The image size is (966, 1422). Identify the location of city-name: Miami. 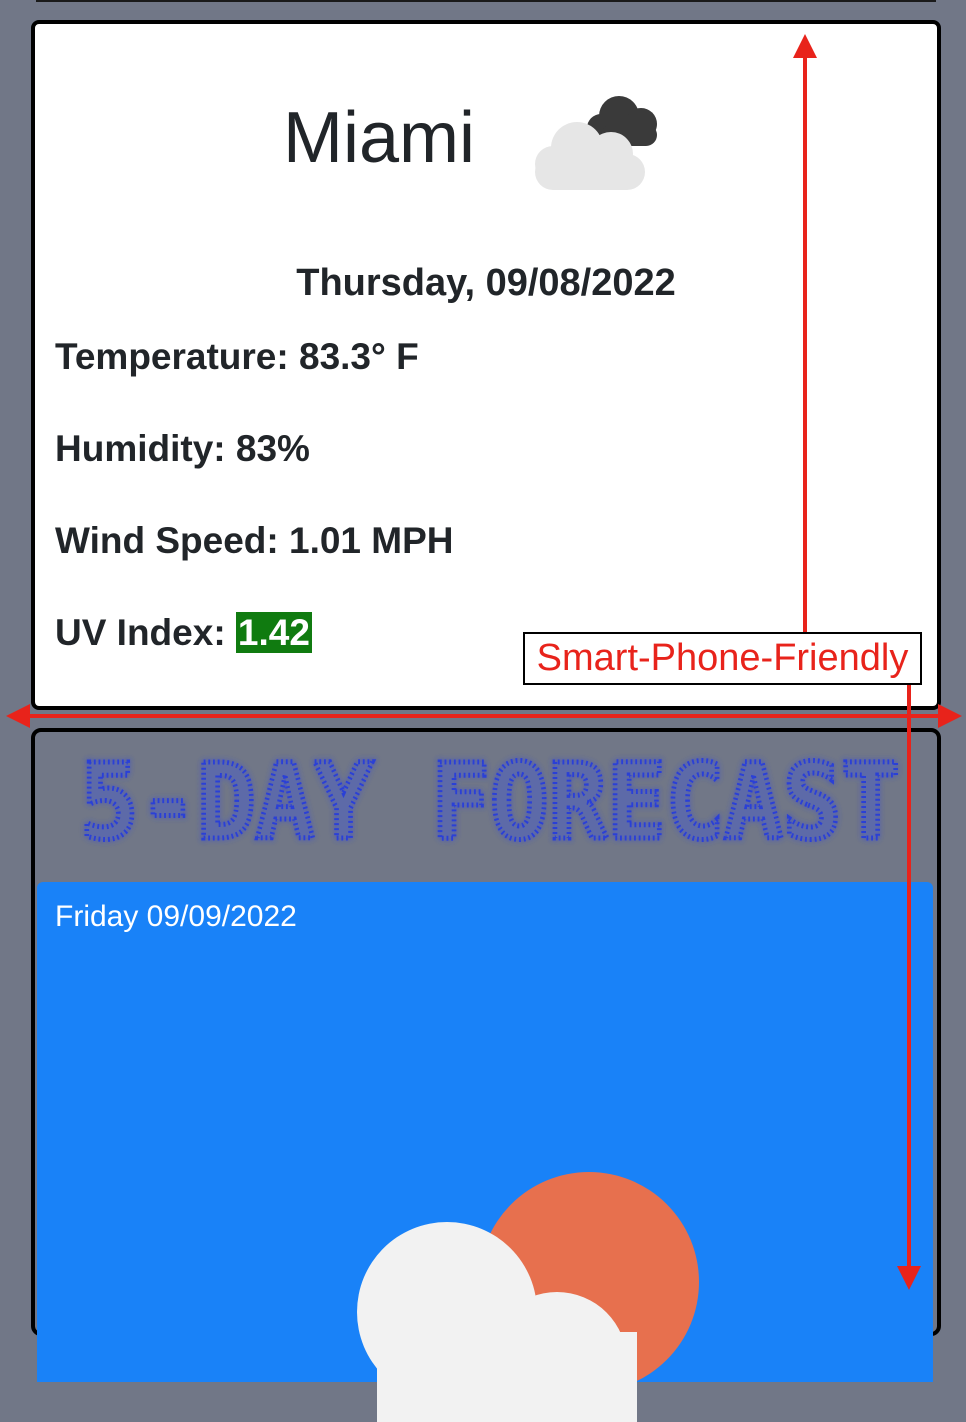
(379, 138).